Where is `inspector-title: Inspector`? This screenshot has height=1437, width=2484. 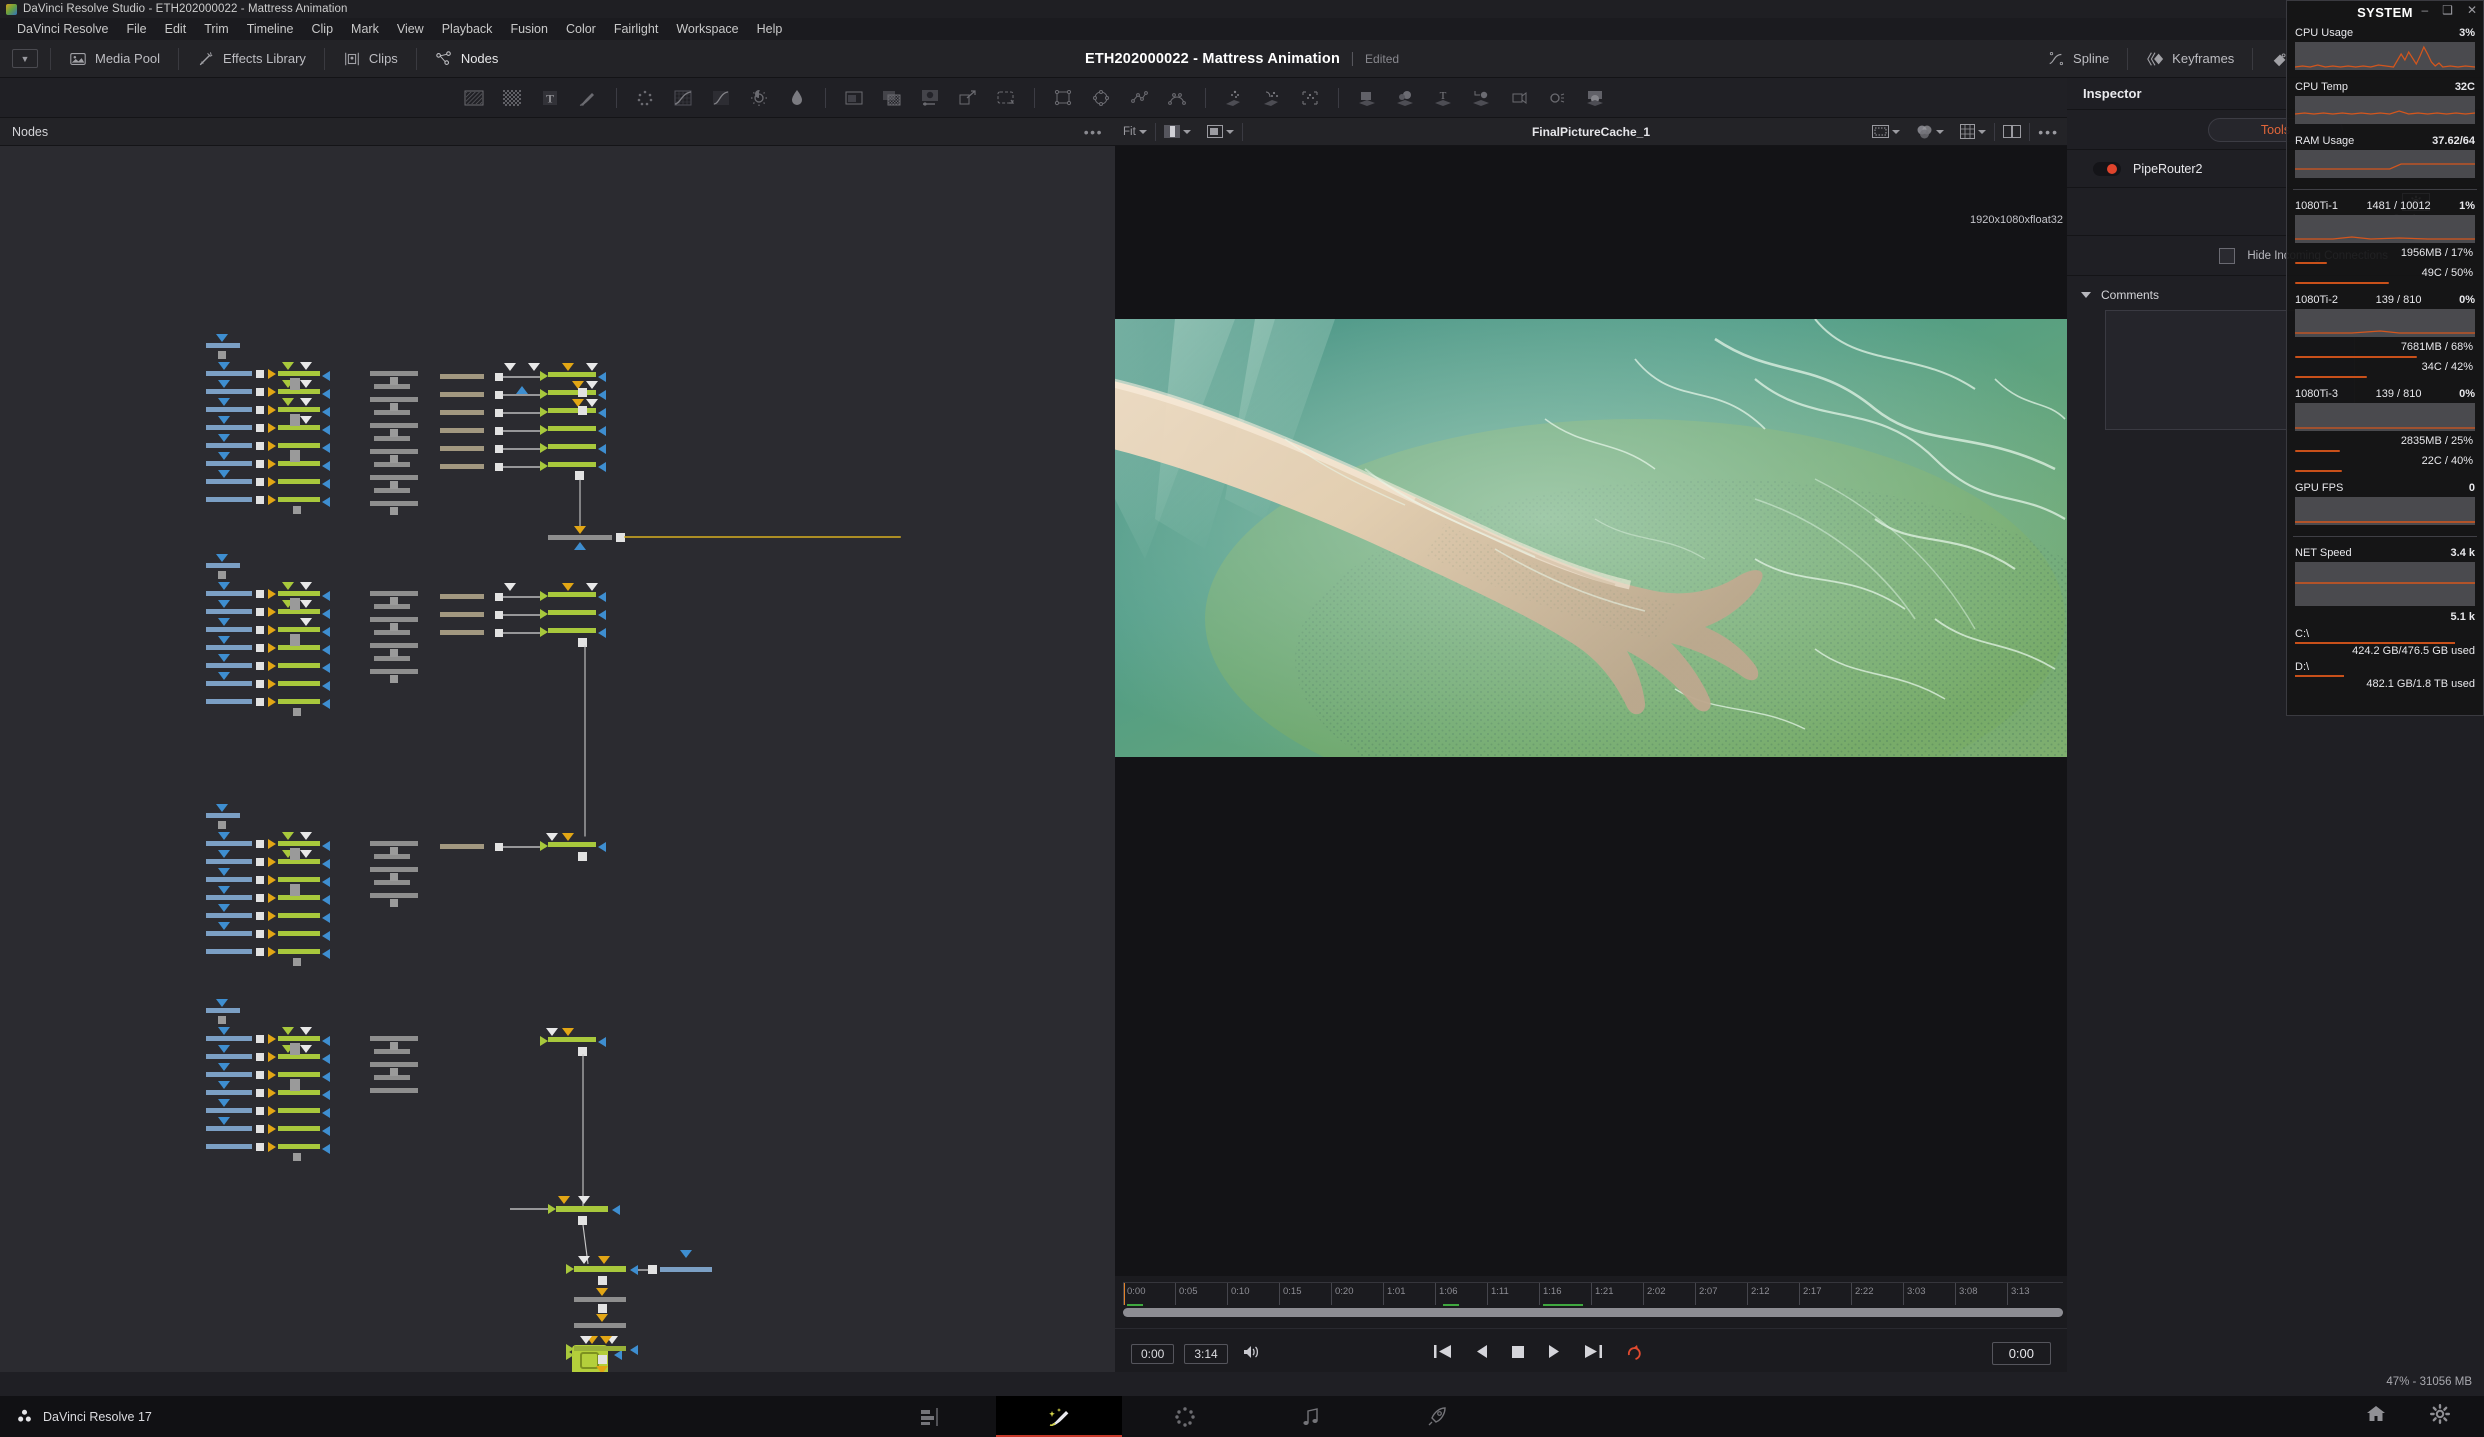 inspector-title: Inspector is located at coordinates (2112, 93).